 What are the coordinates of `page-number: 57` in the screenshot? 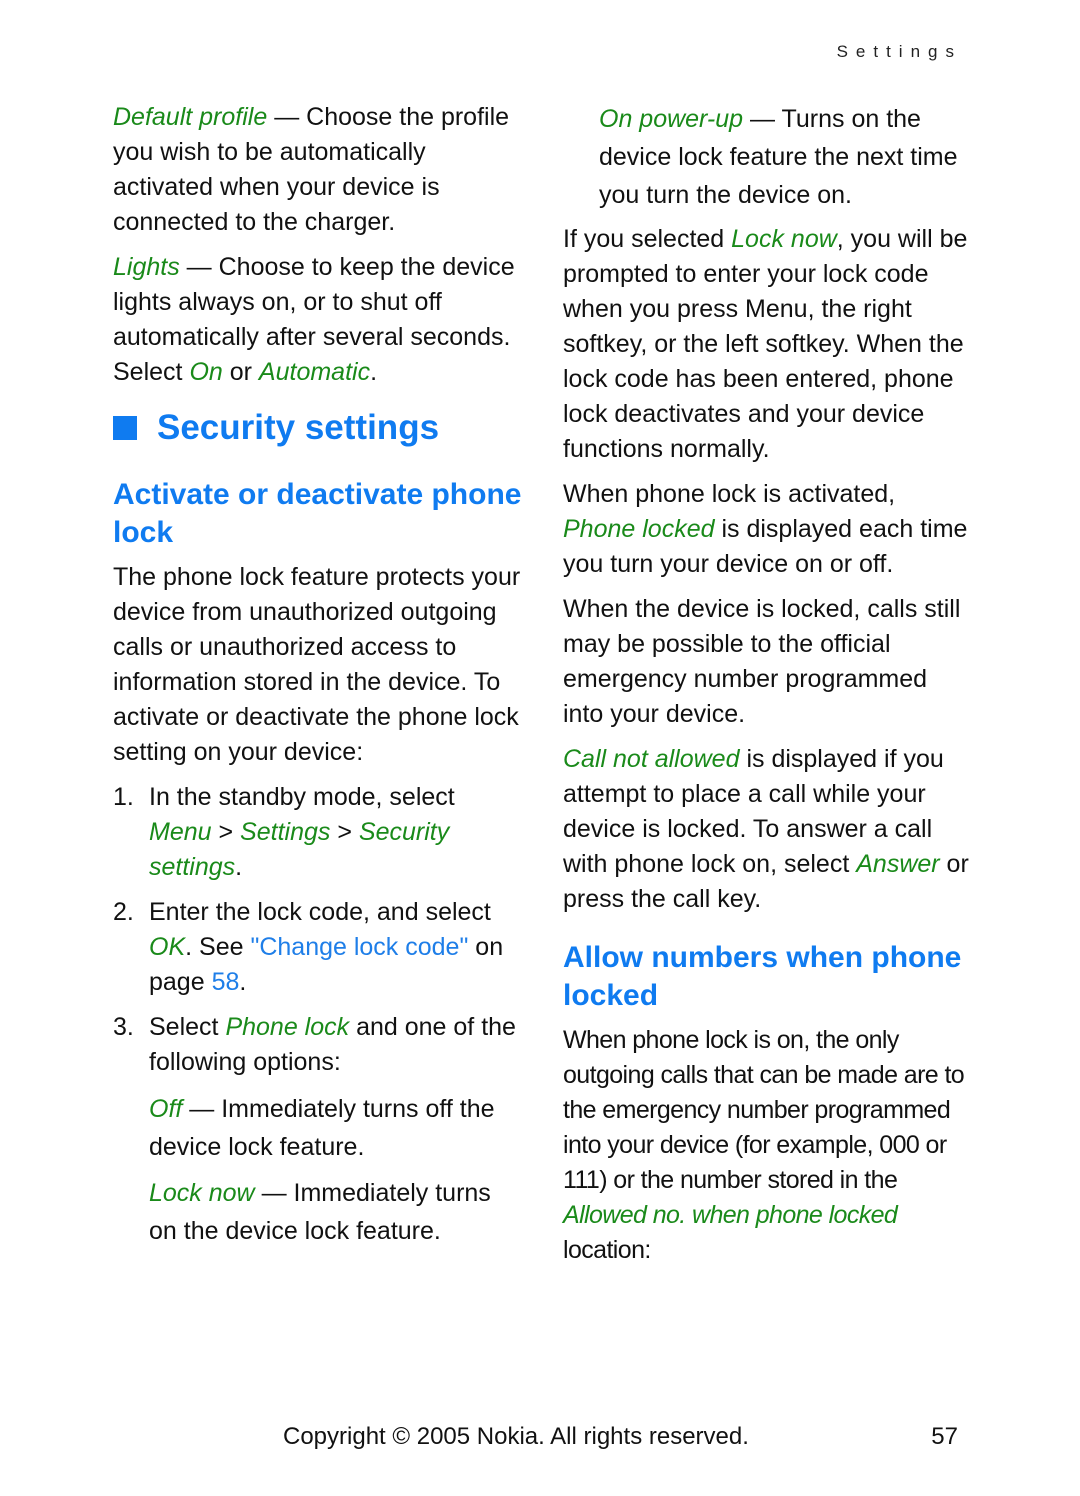 It's located at (944, 1436).